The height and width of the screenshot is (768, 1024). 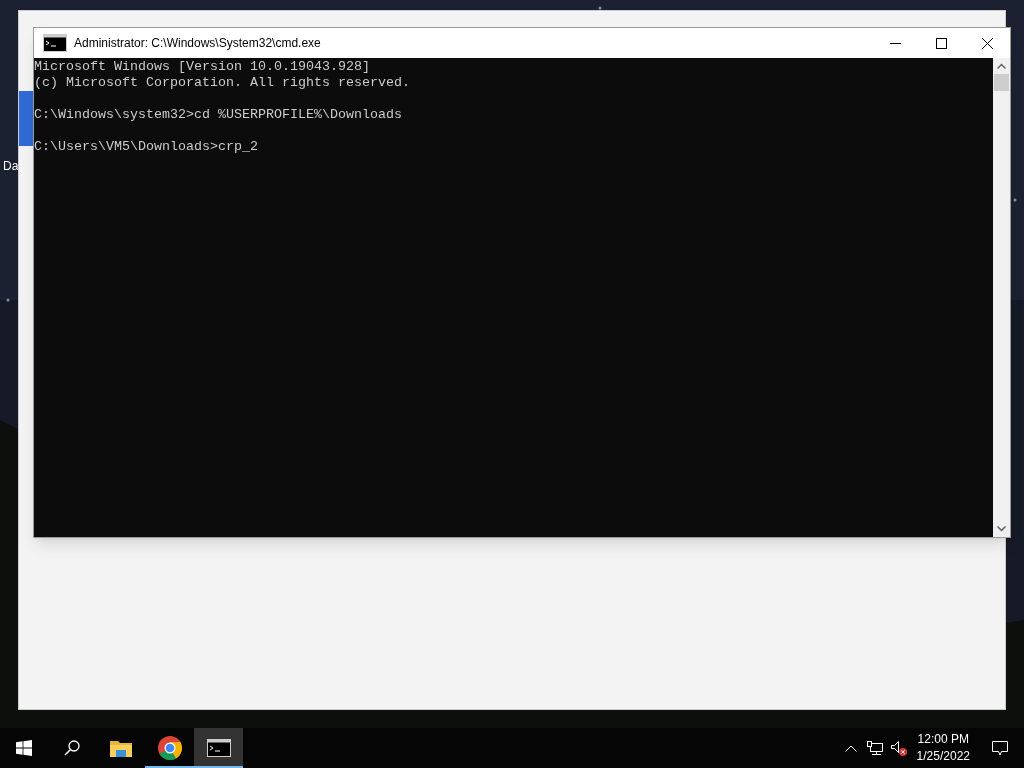 I want to click on desktop-icon-label: Da, so click(x=11, y=166).